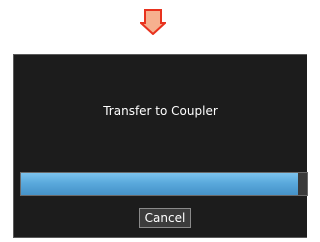  I want to click on down-arrow-shape, so click(153, 22).